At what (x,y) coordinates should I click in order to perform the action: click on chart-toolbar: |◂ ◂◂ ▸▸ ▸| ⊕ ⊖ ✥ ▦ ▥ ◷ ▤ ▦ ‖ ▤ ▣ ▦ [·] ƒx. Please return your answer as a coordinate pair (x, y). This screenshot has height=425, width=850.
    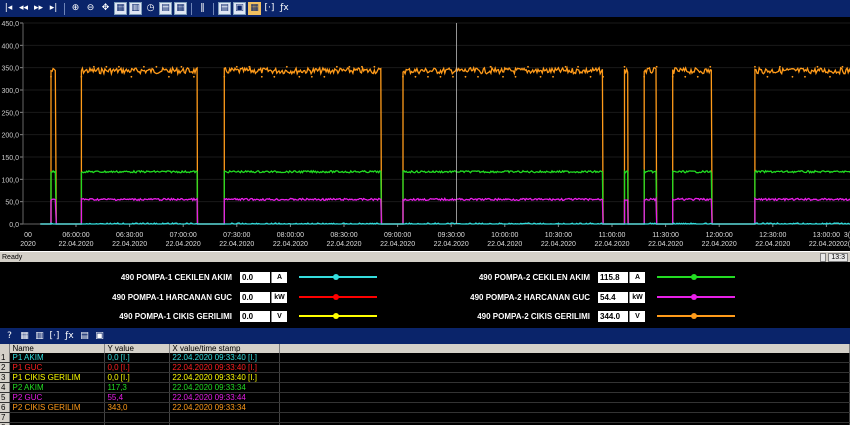
    Looking at the image, I should click on (425, 8).